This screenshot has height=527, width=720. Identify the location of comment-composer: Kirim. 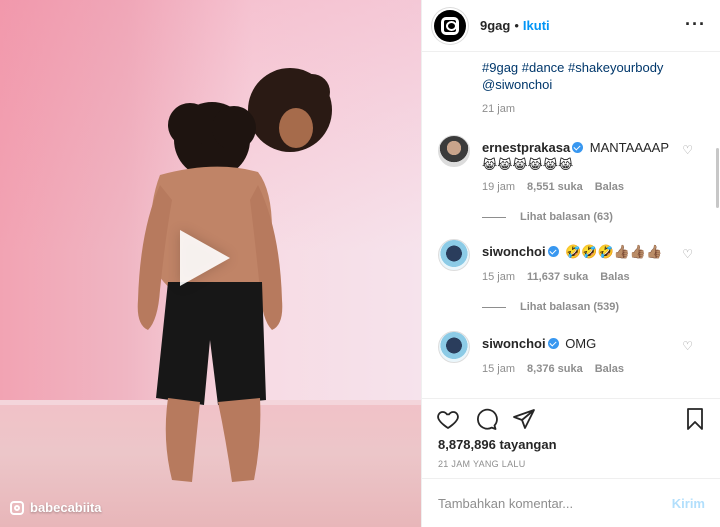
(571, 502).